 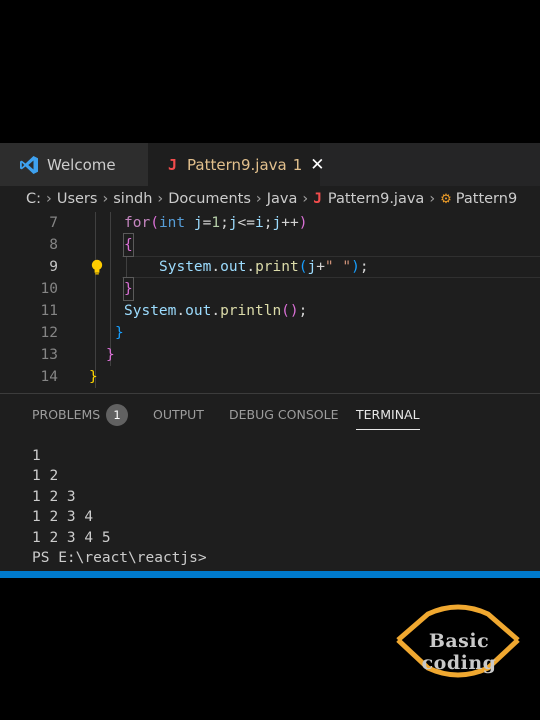 What do you see at coordinates (216, 223) in the screenshot?
I see `code-text: for(int j=1;j<=i;j++)` at bounding box center [216, 223].